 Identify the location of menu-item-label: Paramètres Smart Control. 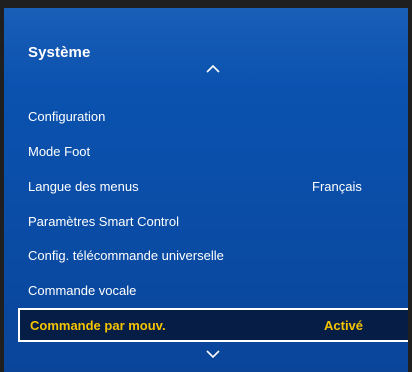
(103, 221).